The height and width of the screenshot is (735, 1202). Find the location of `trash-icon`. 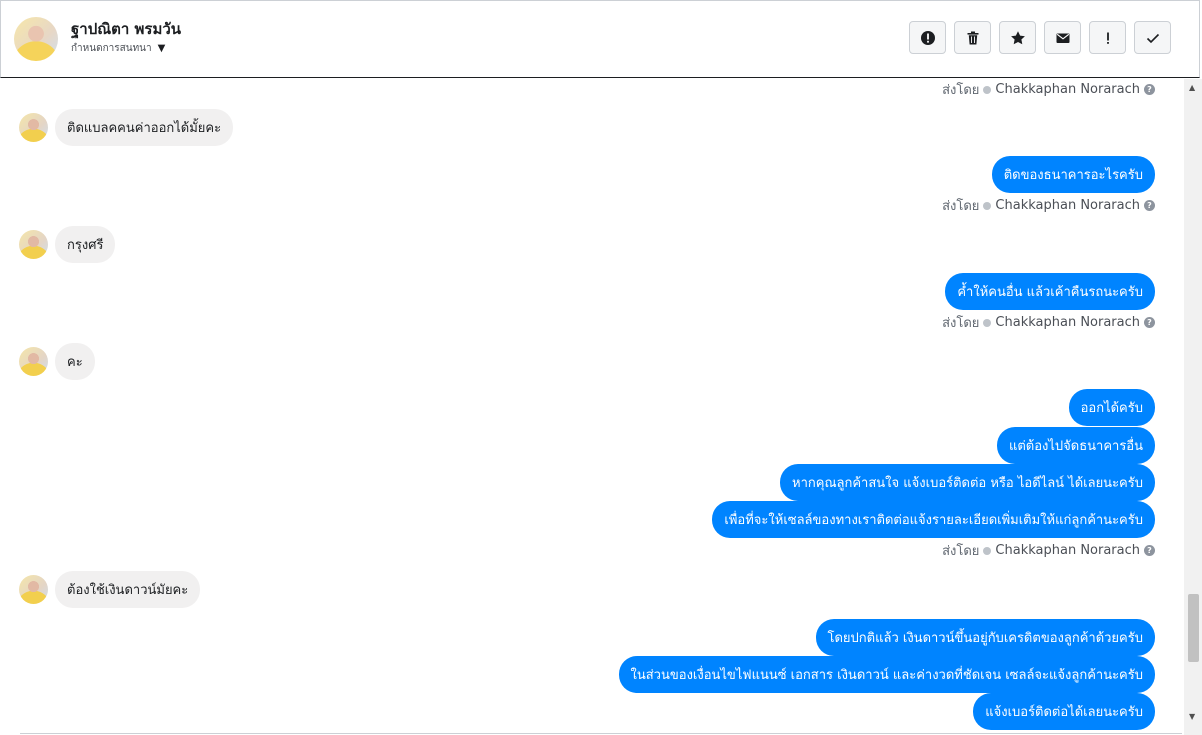

trash-icon is located at coordinates (972, 37).